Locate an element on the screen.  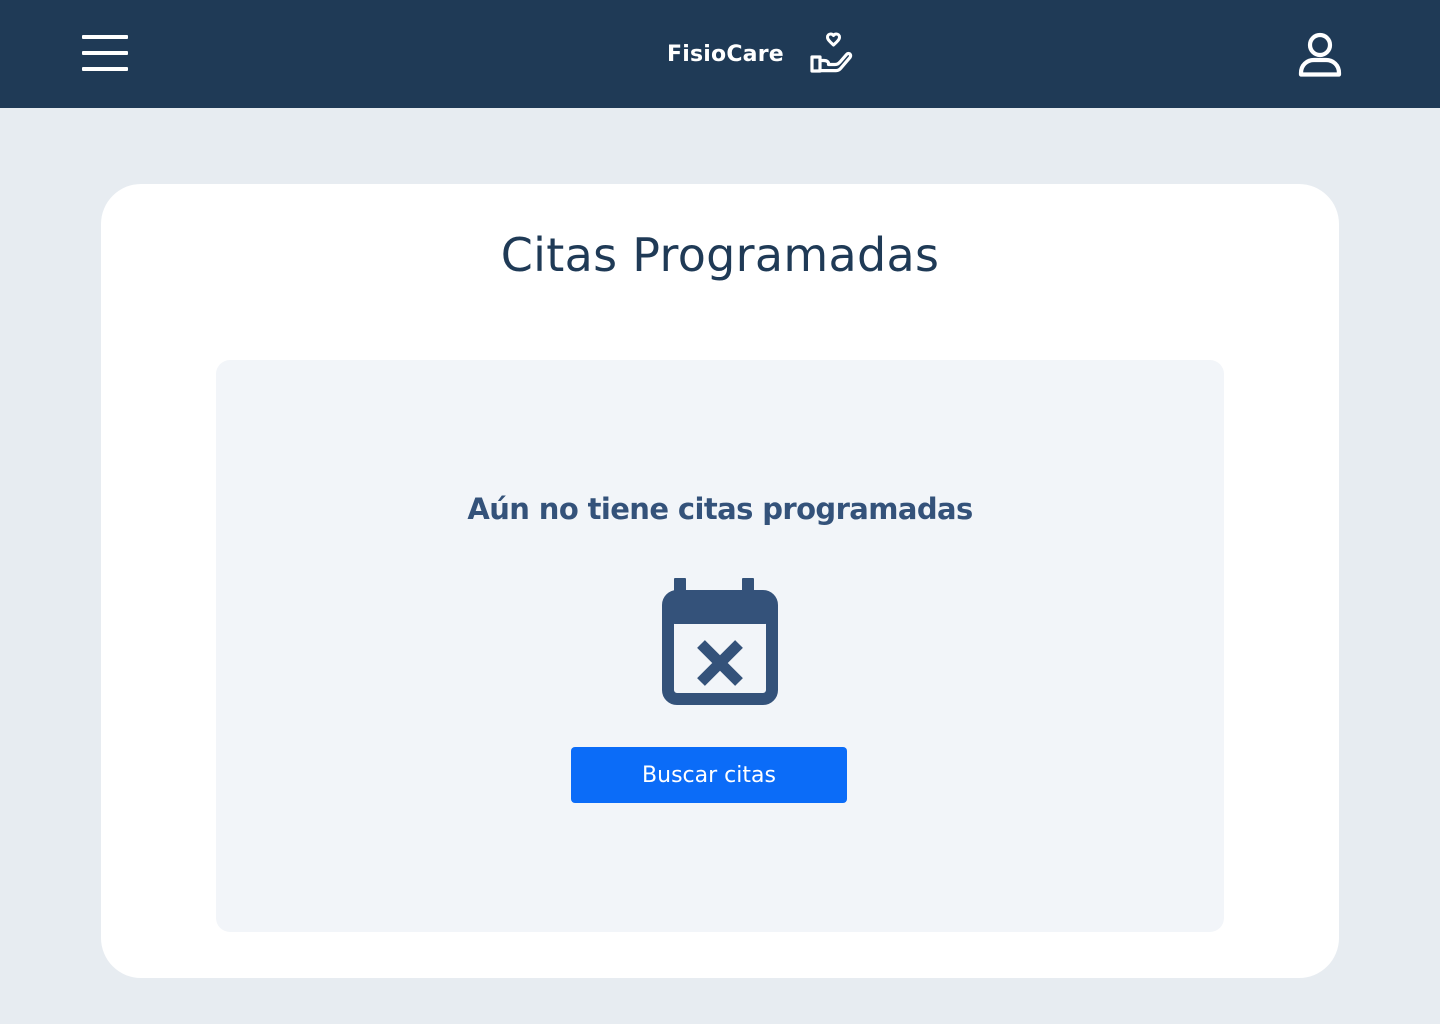
empty-state-message: Aún no tiene citas programadas is located at coordinates (720, 509).